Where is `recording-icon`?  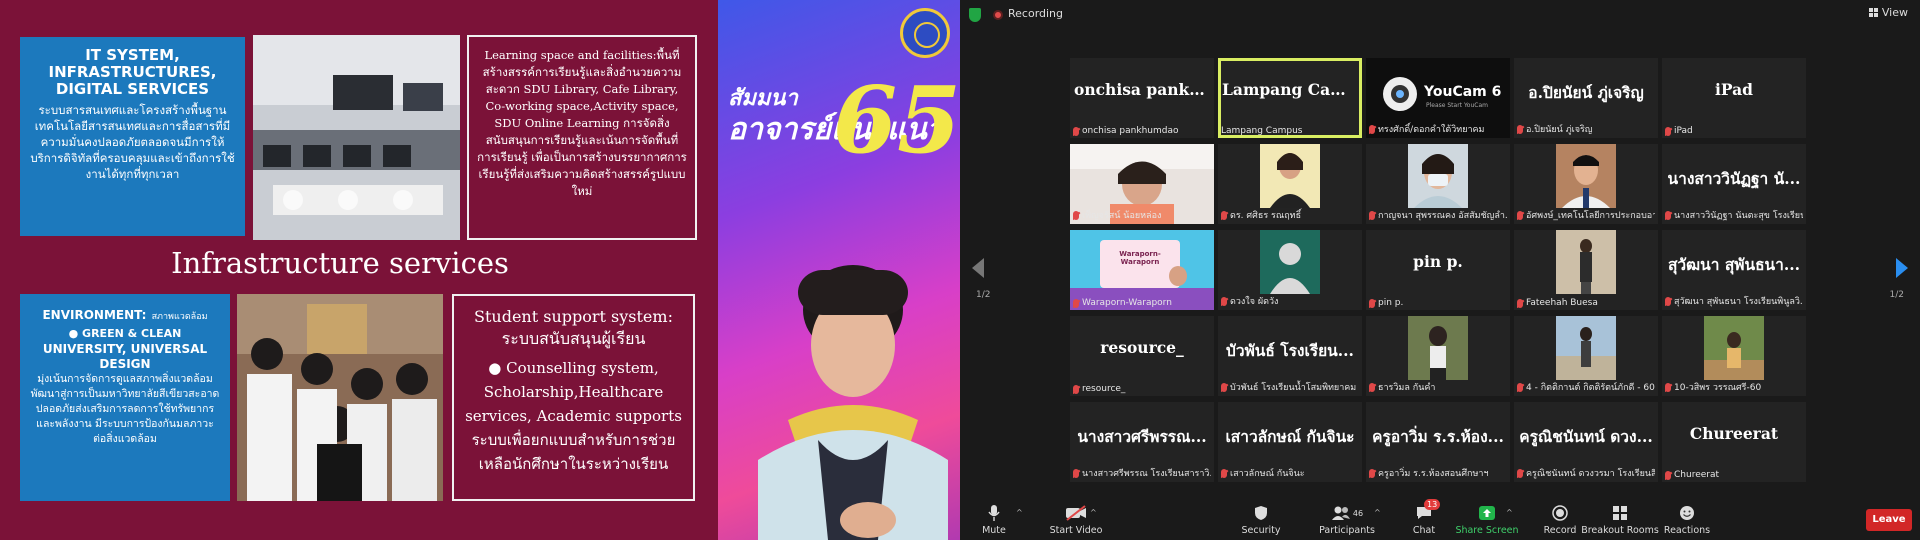
recording-icon is located at coordinates (998, 15).